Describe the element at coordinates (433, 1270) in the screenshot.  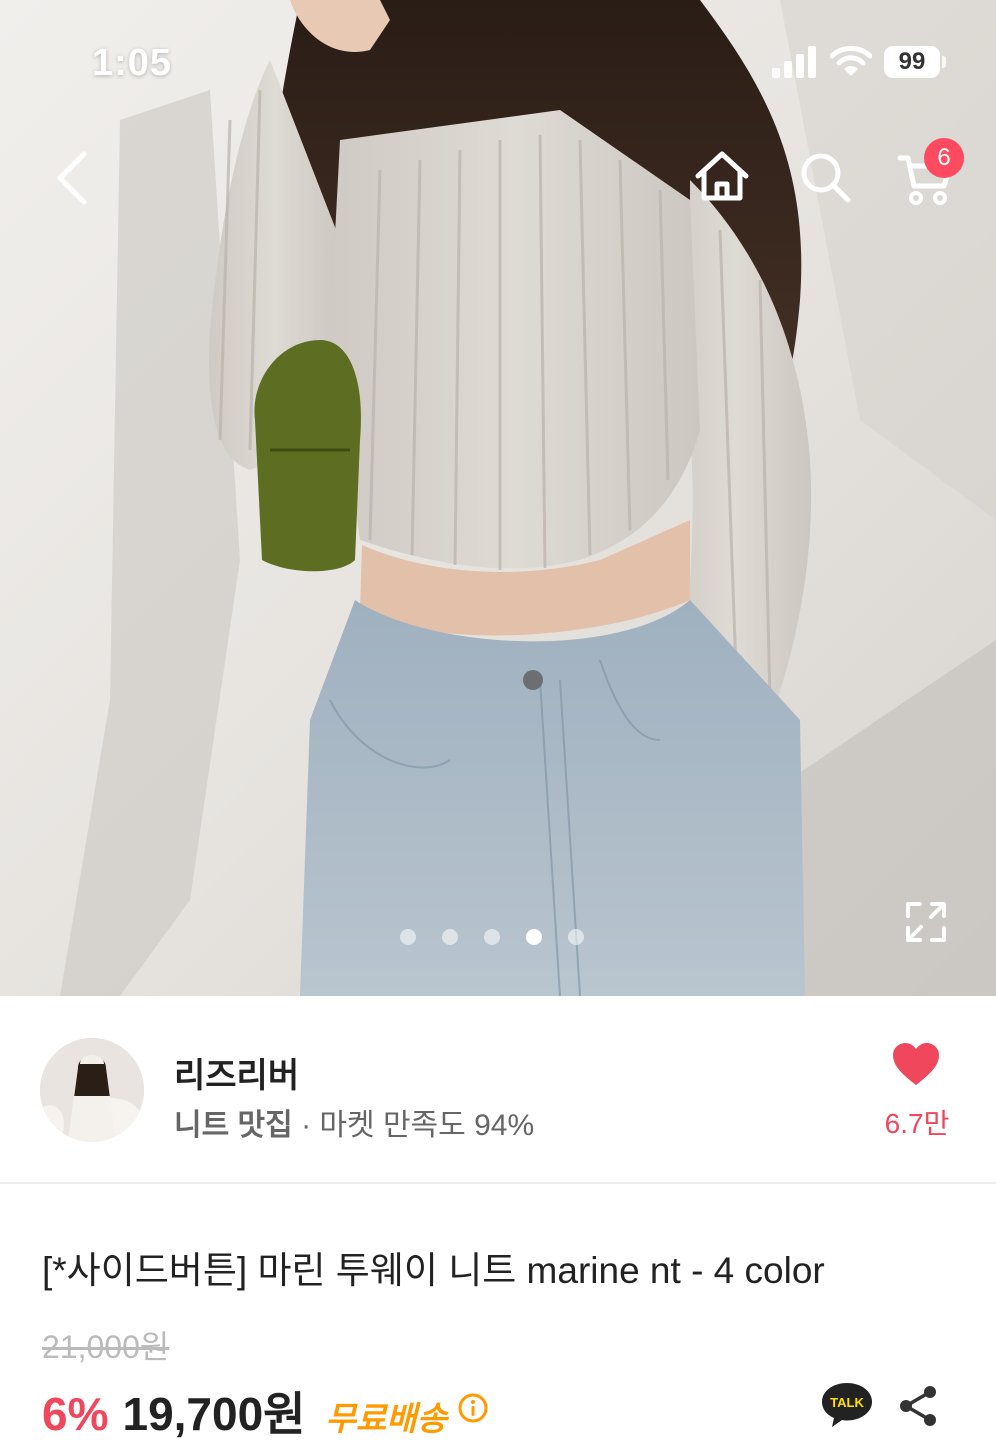
I see `product-title: [*사이드버튼] 마린 투웨이 니트 marine nt - 4 color` at that location.